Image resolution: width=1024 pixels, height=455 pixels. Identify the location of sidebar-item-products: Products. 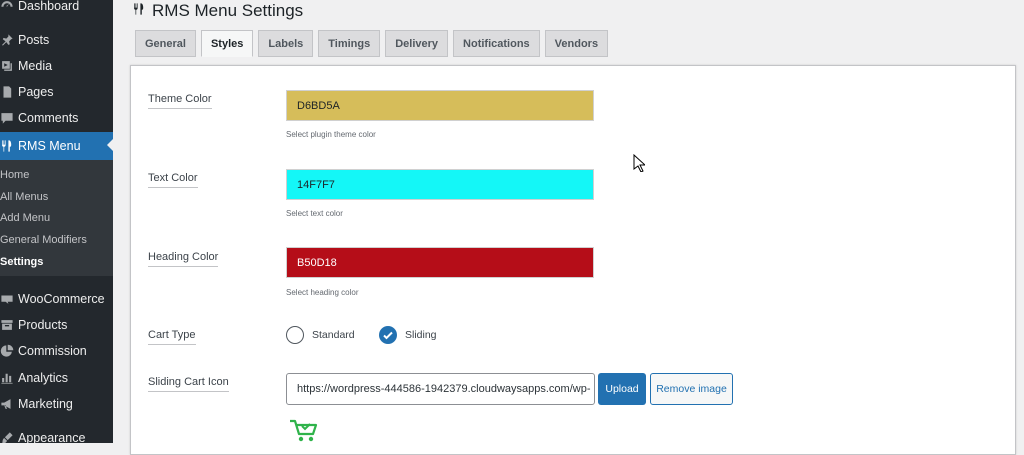
(56, 325).